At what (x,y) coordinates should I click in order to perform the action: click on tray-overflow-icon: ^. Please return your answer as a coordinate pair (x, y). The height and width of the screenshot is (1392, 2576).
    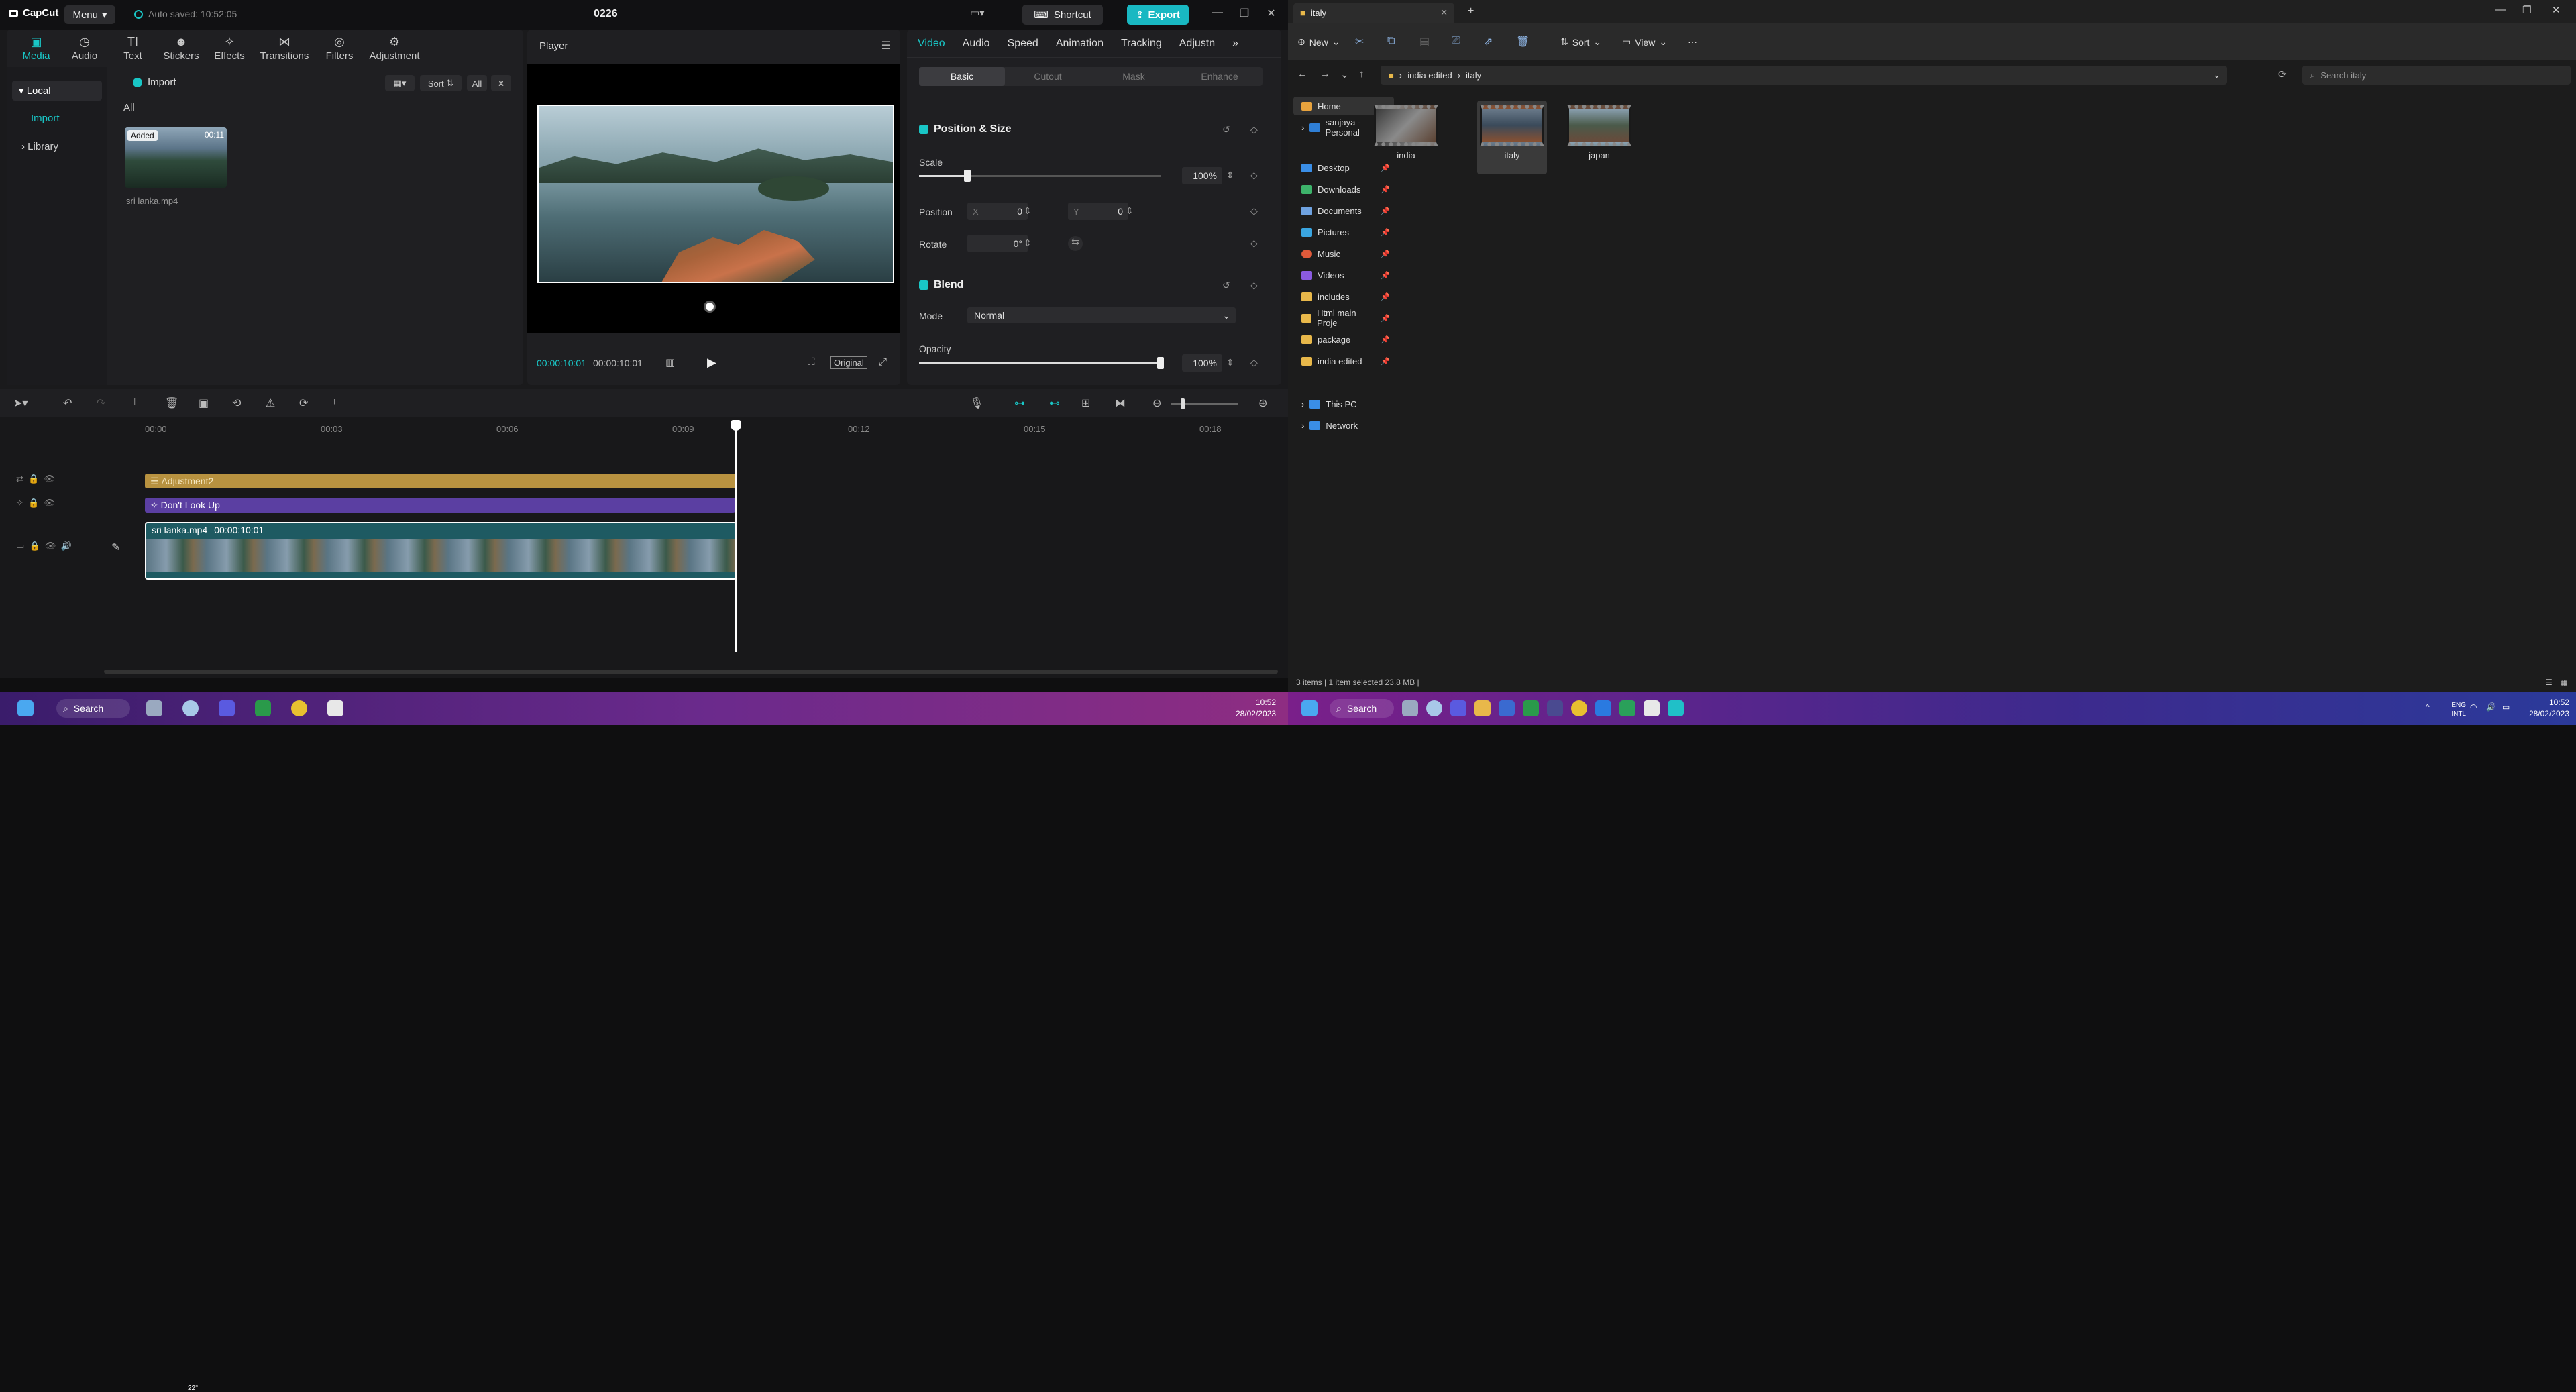
    Looking at the image, I should click on (2428, 707).